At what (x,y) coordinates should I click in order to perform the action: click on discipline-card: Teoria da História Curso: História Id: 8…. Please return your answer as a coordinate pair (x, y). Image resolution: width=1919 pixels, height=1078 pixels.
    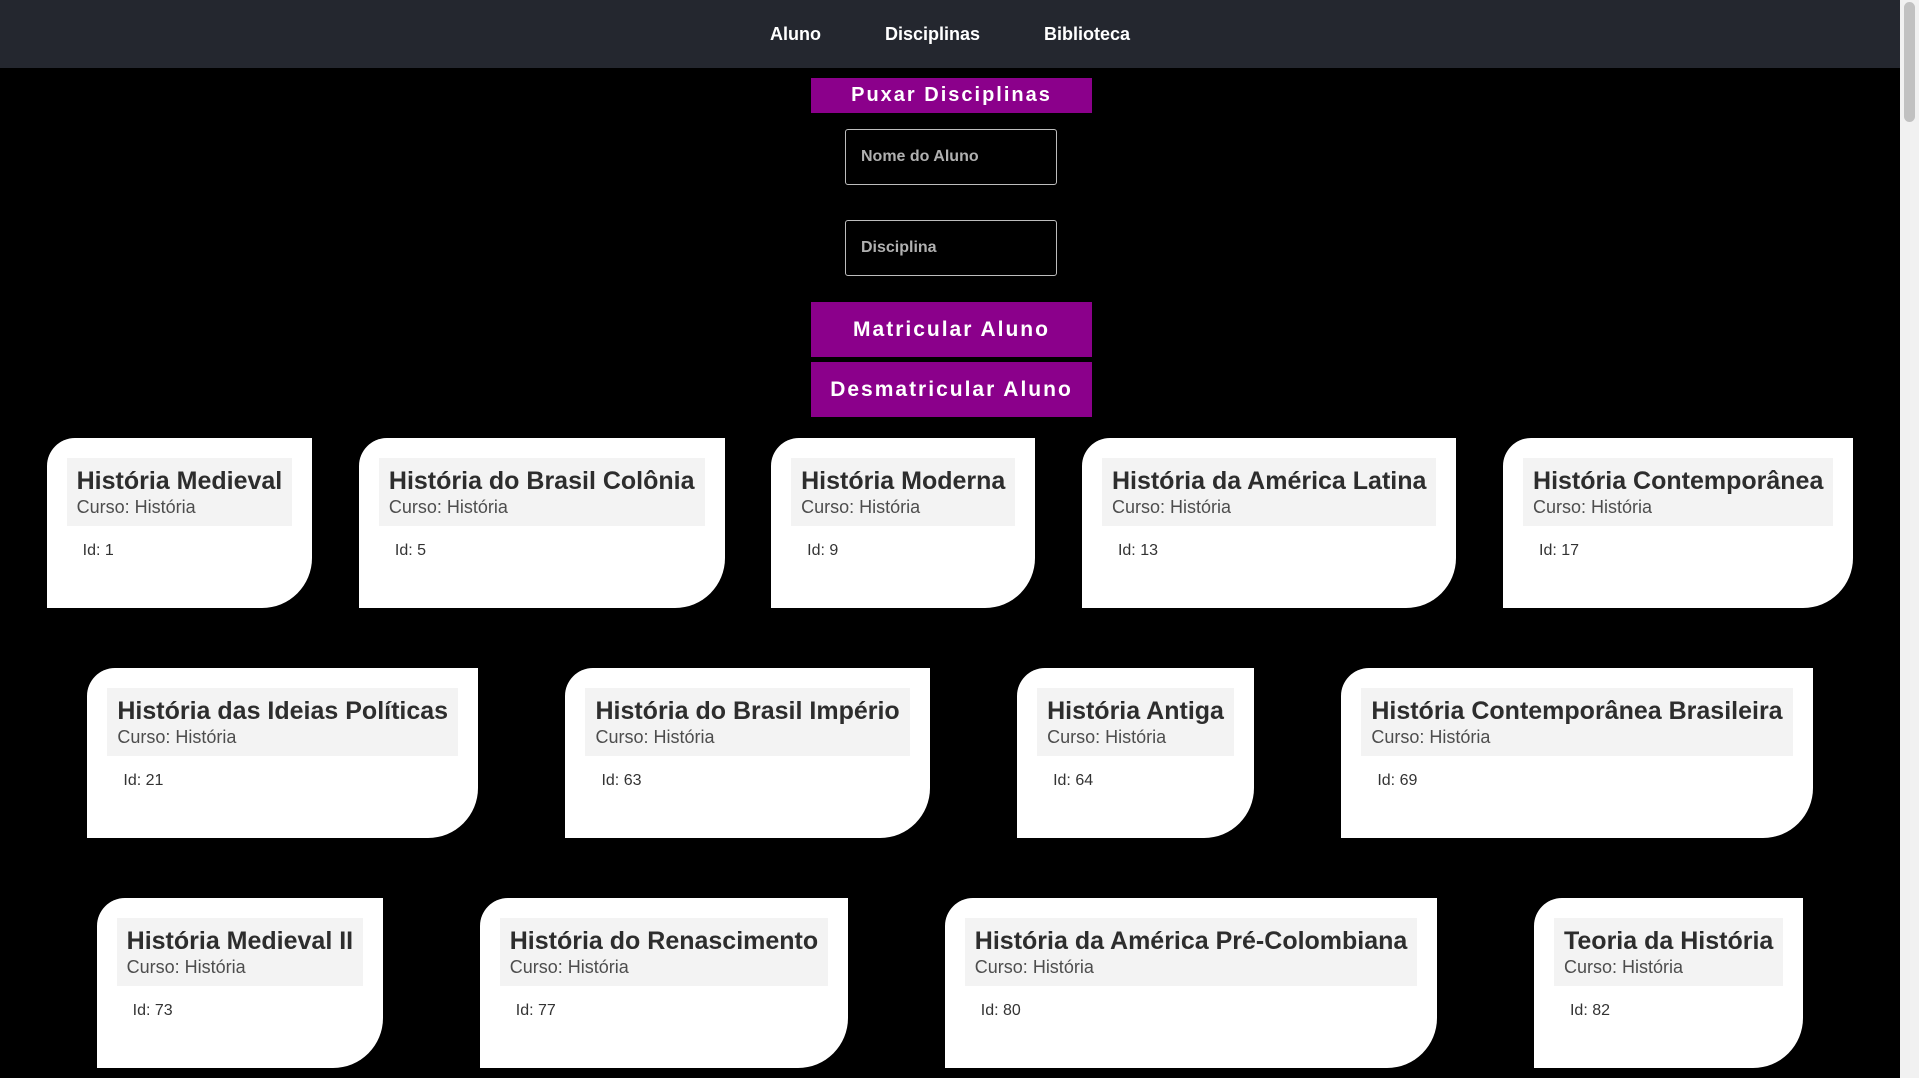
    Looking at the image, I should click on (1668, 983).